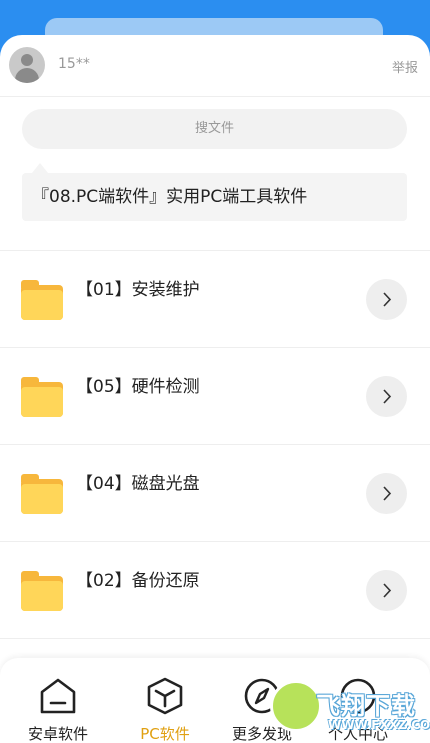 This screenshot has height=743, width=430. What do you see at coordinates (138, 290) in the screenshot?
I see `folder-label: 【01】安装维护` at bounding box center [138, 290].